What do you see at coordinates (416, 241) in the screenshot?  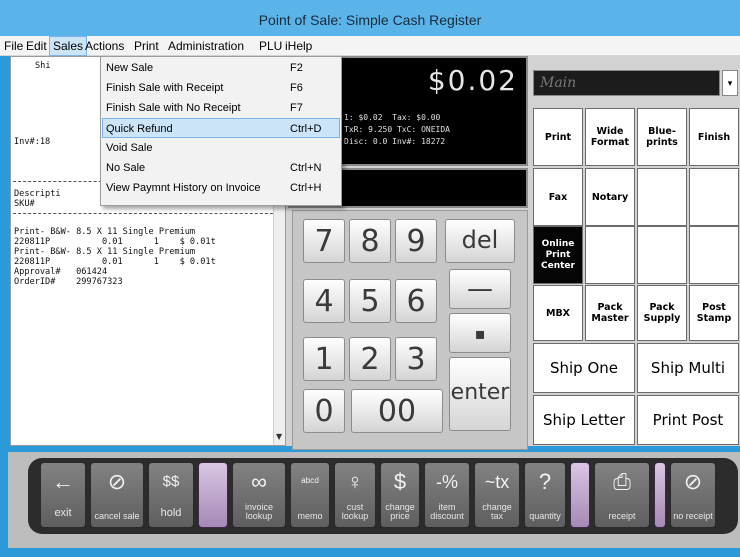 I see `key-9: 9` at bounding box center [416, 241].